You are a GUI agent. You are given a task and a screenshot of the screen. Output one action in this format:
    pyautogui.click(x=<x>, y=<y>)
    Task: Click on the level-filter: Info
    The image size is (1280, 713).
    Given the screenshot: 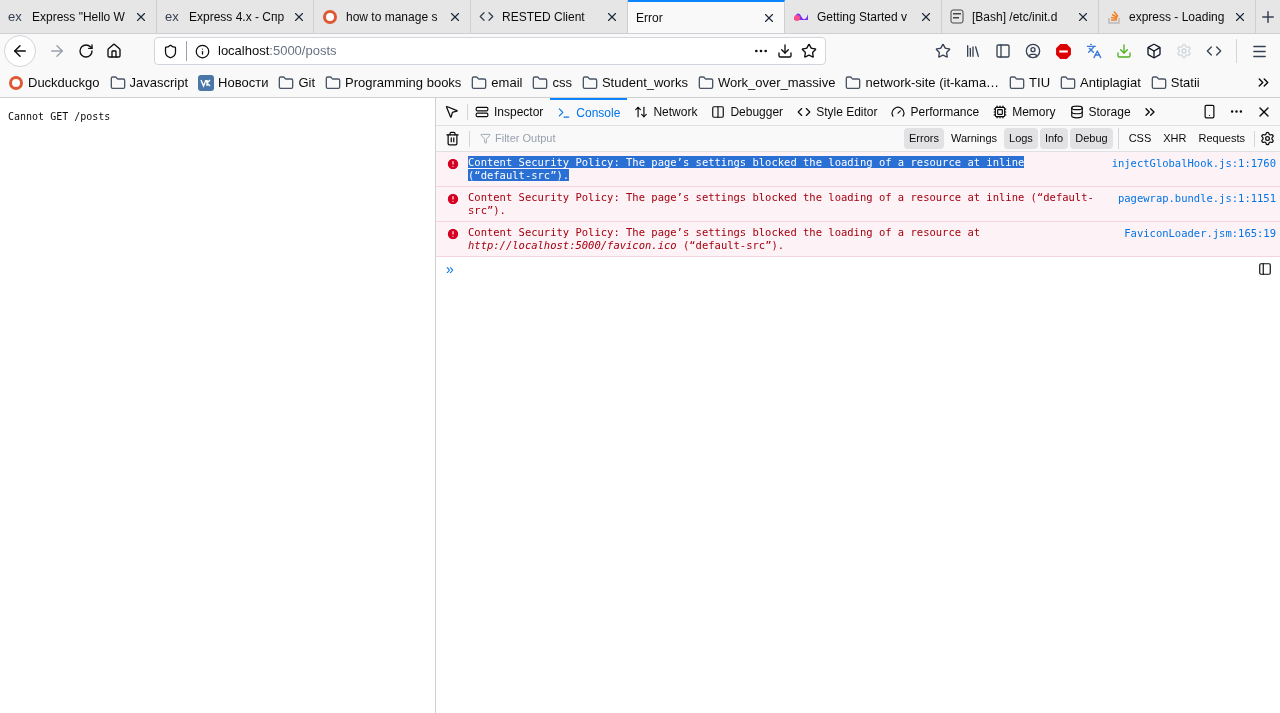 What is the action you would take?
    pyautogui.click(x=1054, y=138)
    